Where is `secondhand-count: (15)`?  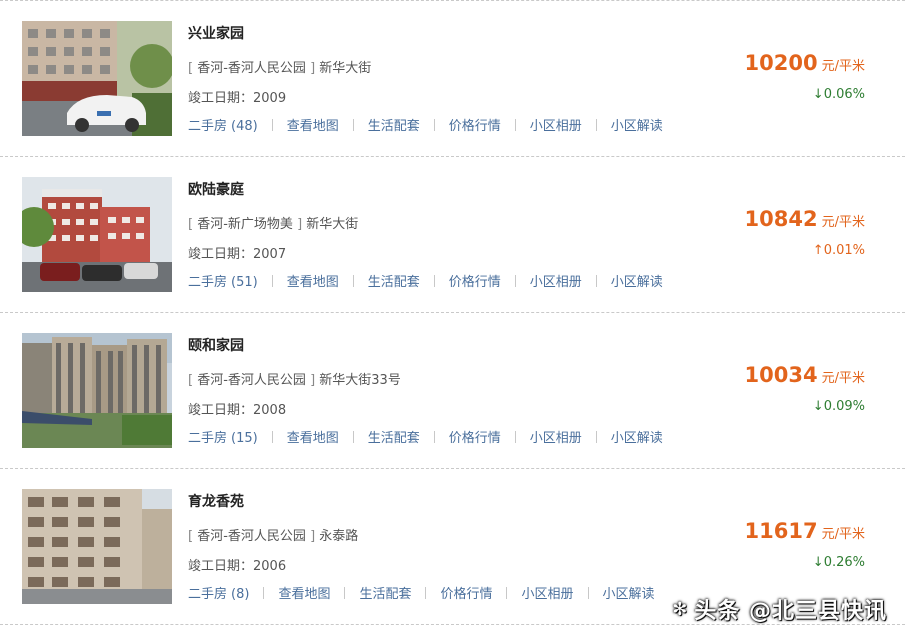
secondhand-count: (15) is located at coordinates (244, 438).